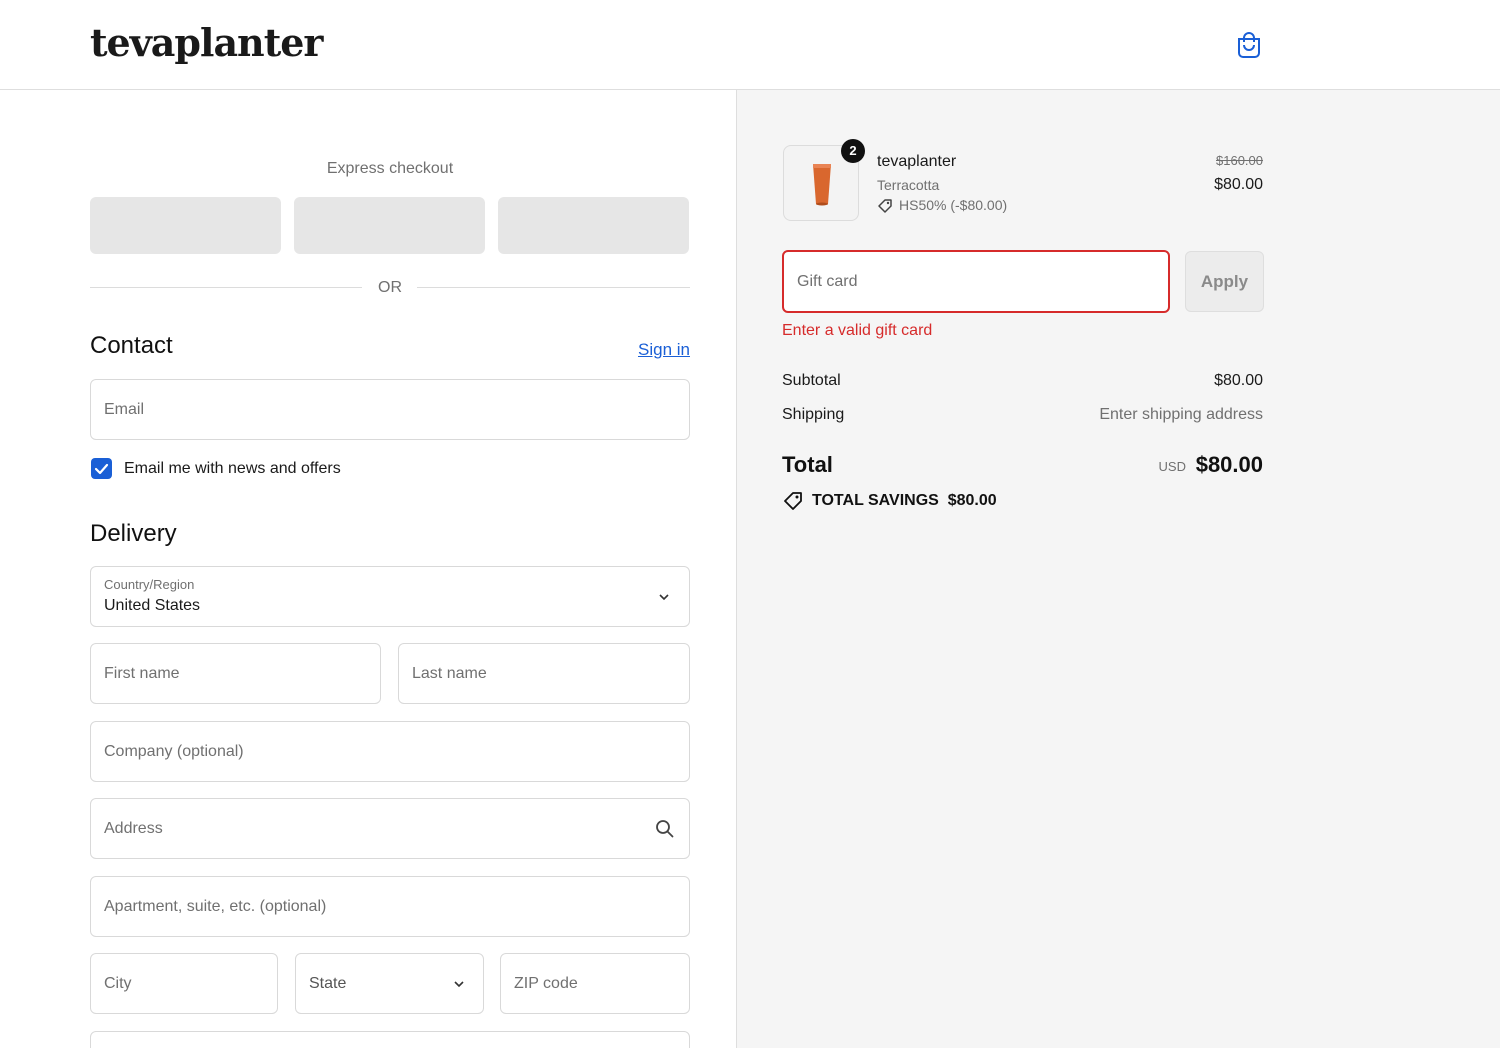 The height and width of the screenshot is (1048, 1500). I want to click on address-field: Address, so click(390, 828).